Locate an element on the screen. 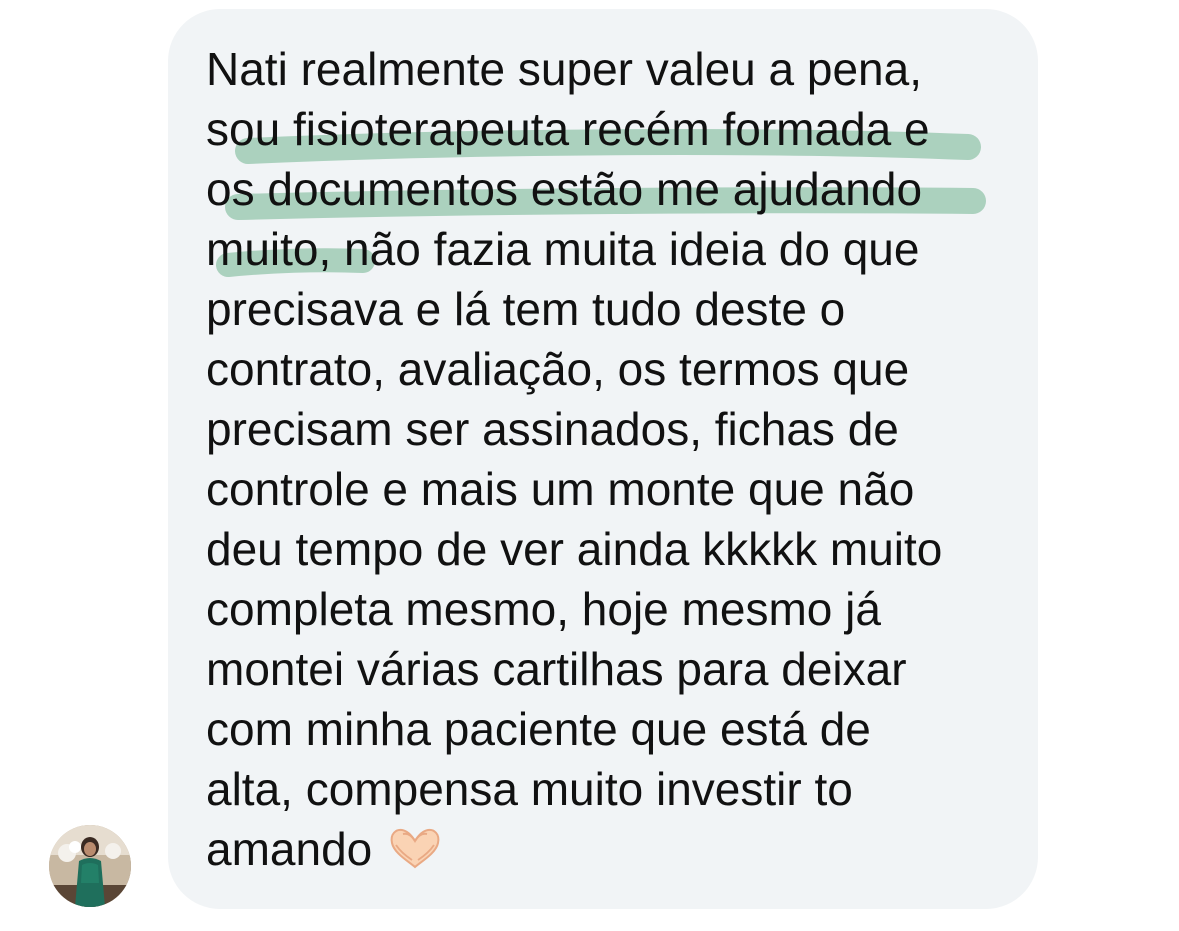 Image resolution: width=1179 pixels, height=931 pixels. message-line: alta, compensa muito investir to is located at coordinates (529, 789).